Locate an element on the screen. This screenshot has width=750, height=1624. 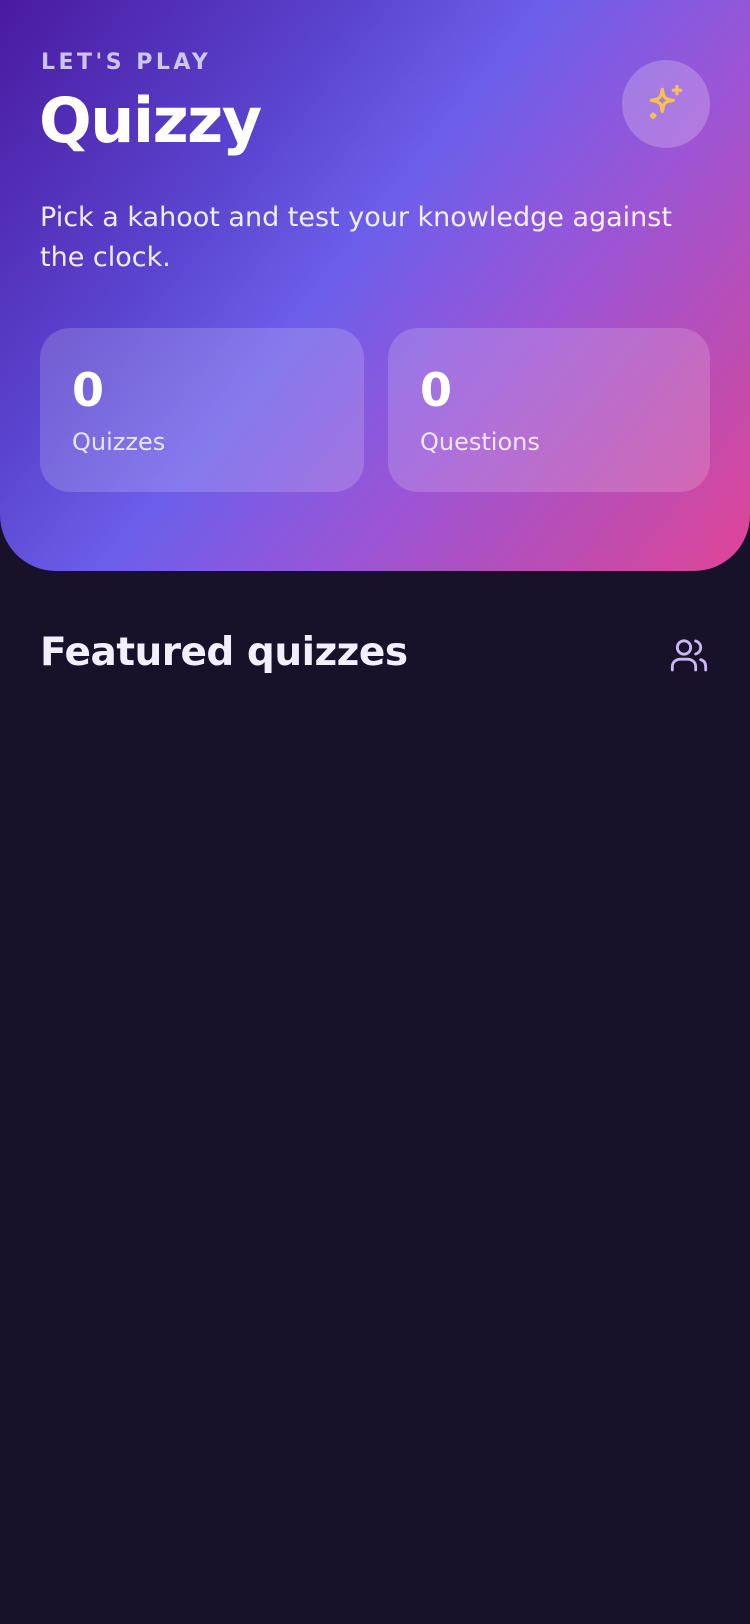
sparkles-icon is located at coordinates (666, 102).